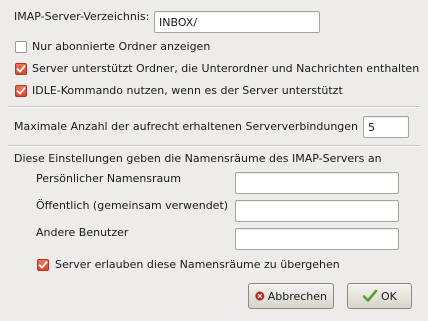  Describe the element at coordinates (132, 205) in the screenshot. I see `public-namespace-label: Öffentlich (gemeinsam verwendet)` at that location.